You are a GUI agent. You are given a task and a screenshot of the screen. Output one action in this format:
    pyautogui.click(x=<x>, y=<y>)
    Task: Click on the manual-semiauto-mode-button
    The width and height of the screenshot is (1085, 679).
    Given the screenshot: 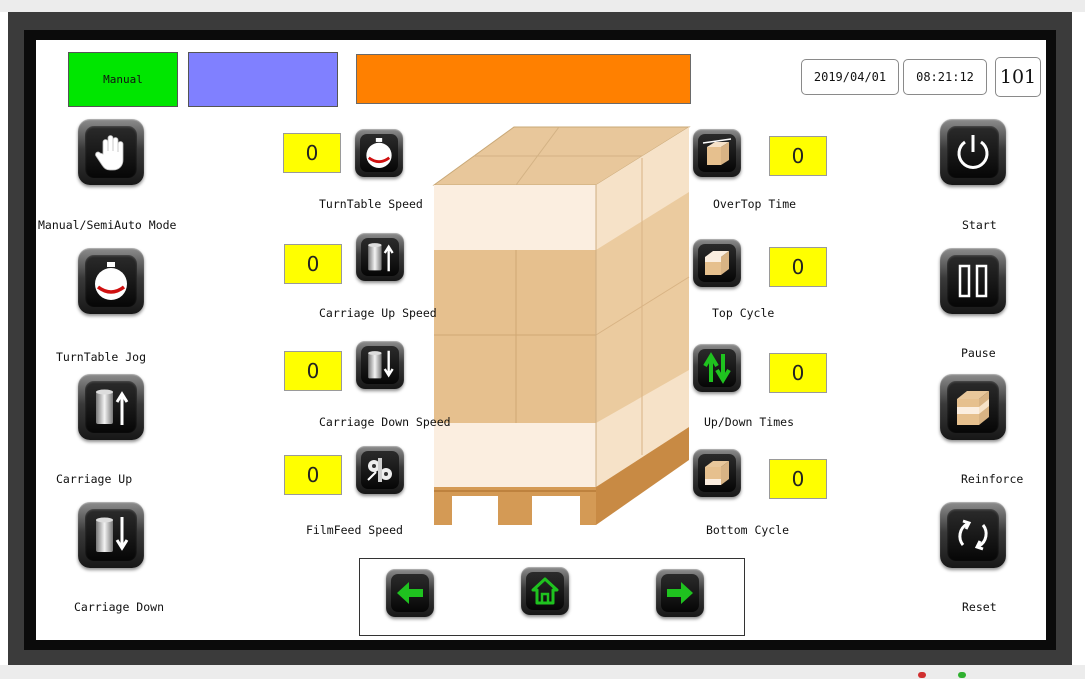 What is the action you would take?
    pyautogui.click(x=111, y=152)
    